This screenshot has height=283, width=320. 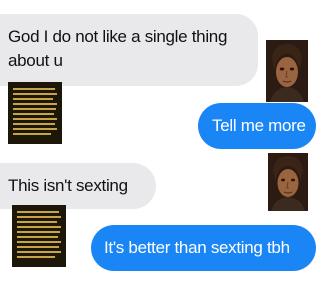 I want to click on outgoing-message: Tell me more, so click(x=257, y=126).